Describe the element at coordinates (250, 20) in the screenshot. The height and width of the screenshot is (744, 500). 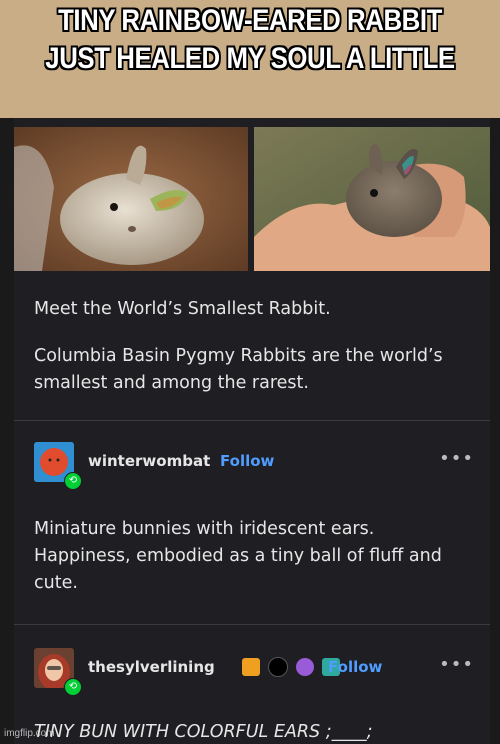
I see `meme-title-line-1: TINY RAINBOW-EARED RABBIT` at that location.